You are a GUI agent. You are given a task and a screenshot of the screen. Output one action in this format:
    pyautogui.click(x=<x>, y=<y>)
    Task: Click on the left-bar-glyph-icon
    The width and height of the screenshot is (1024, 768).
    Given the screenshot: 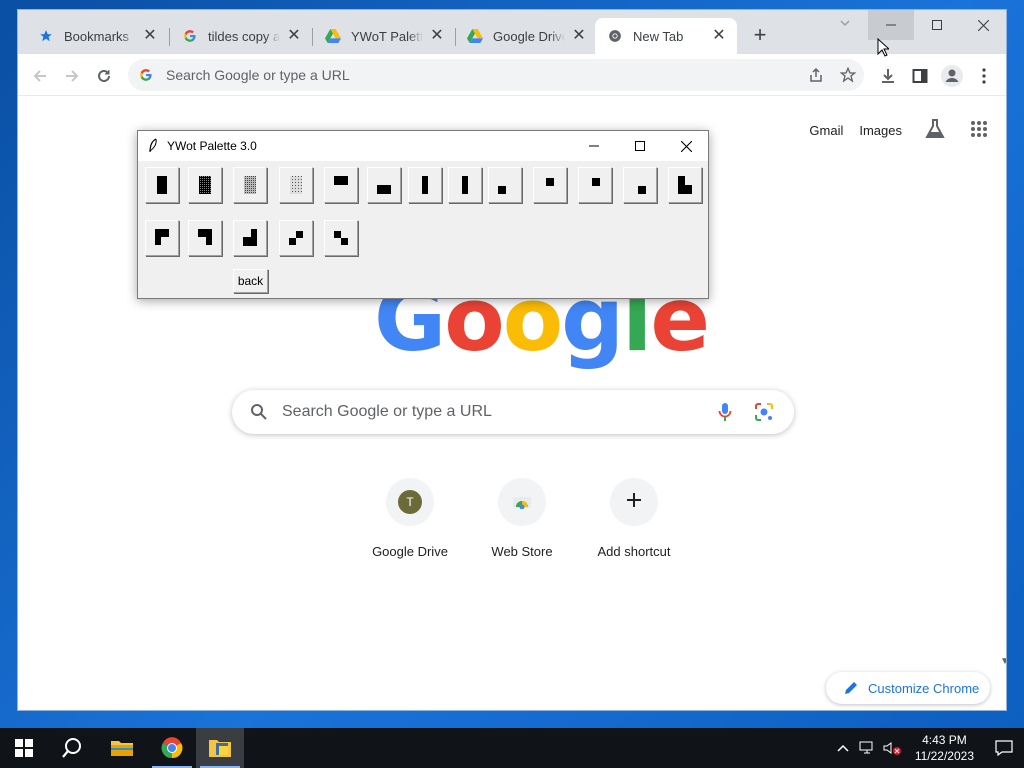 What is the action you would take?
    pyautogui.click(x=425, y=185)
    